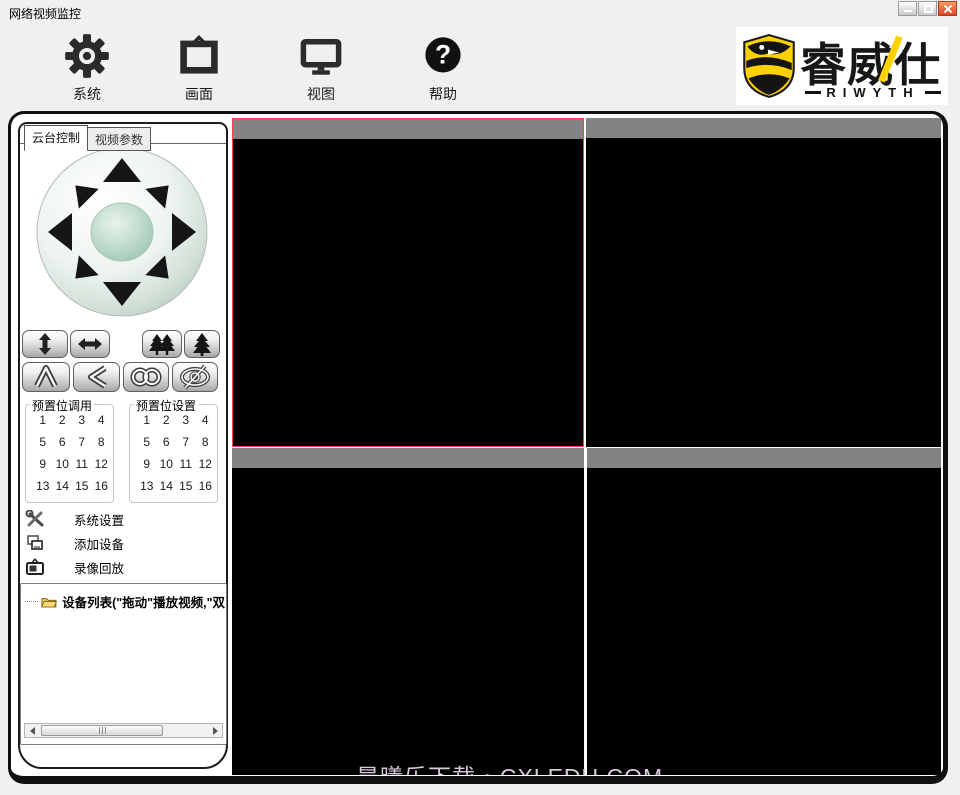 The image size is (960, 795). I want to click on video-panel-3-titlebar, so click(408, 458).